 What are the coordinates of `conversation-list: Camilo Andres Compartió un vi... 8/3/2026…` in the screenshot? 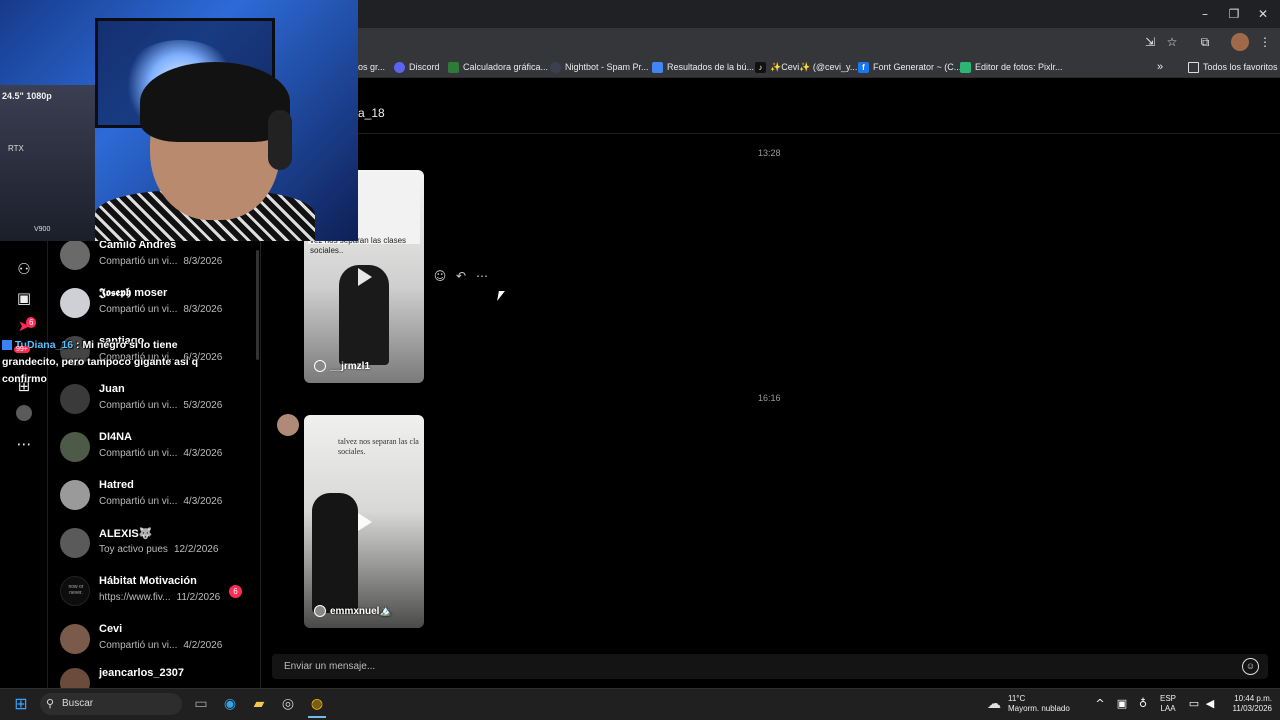 It's located at (154, 464).